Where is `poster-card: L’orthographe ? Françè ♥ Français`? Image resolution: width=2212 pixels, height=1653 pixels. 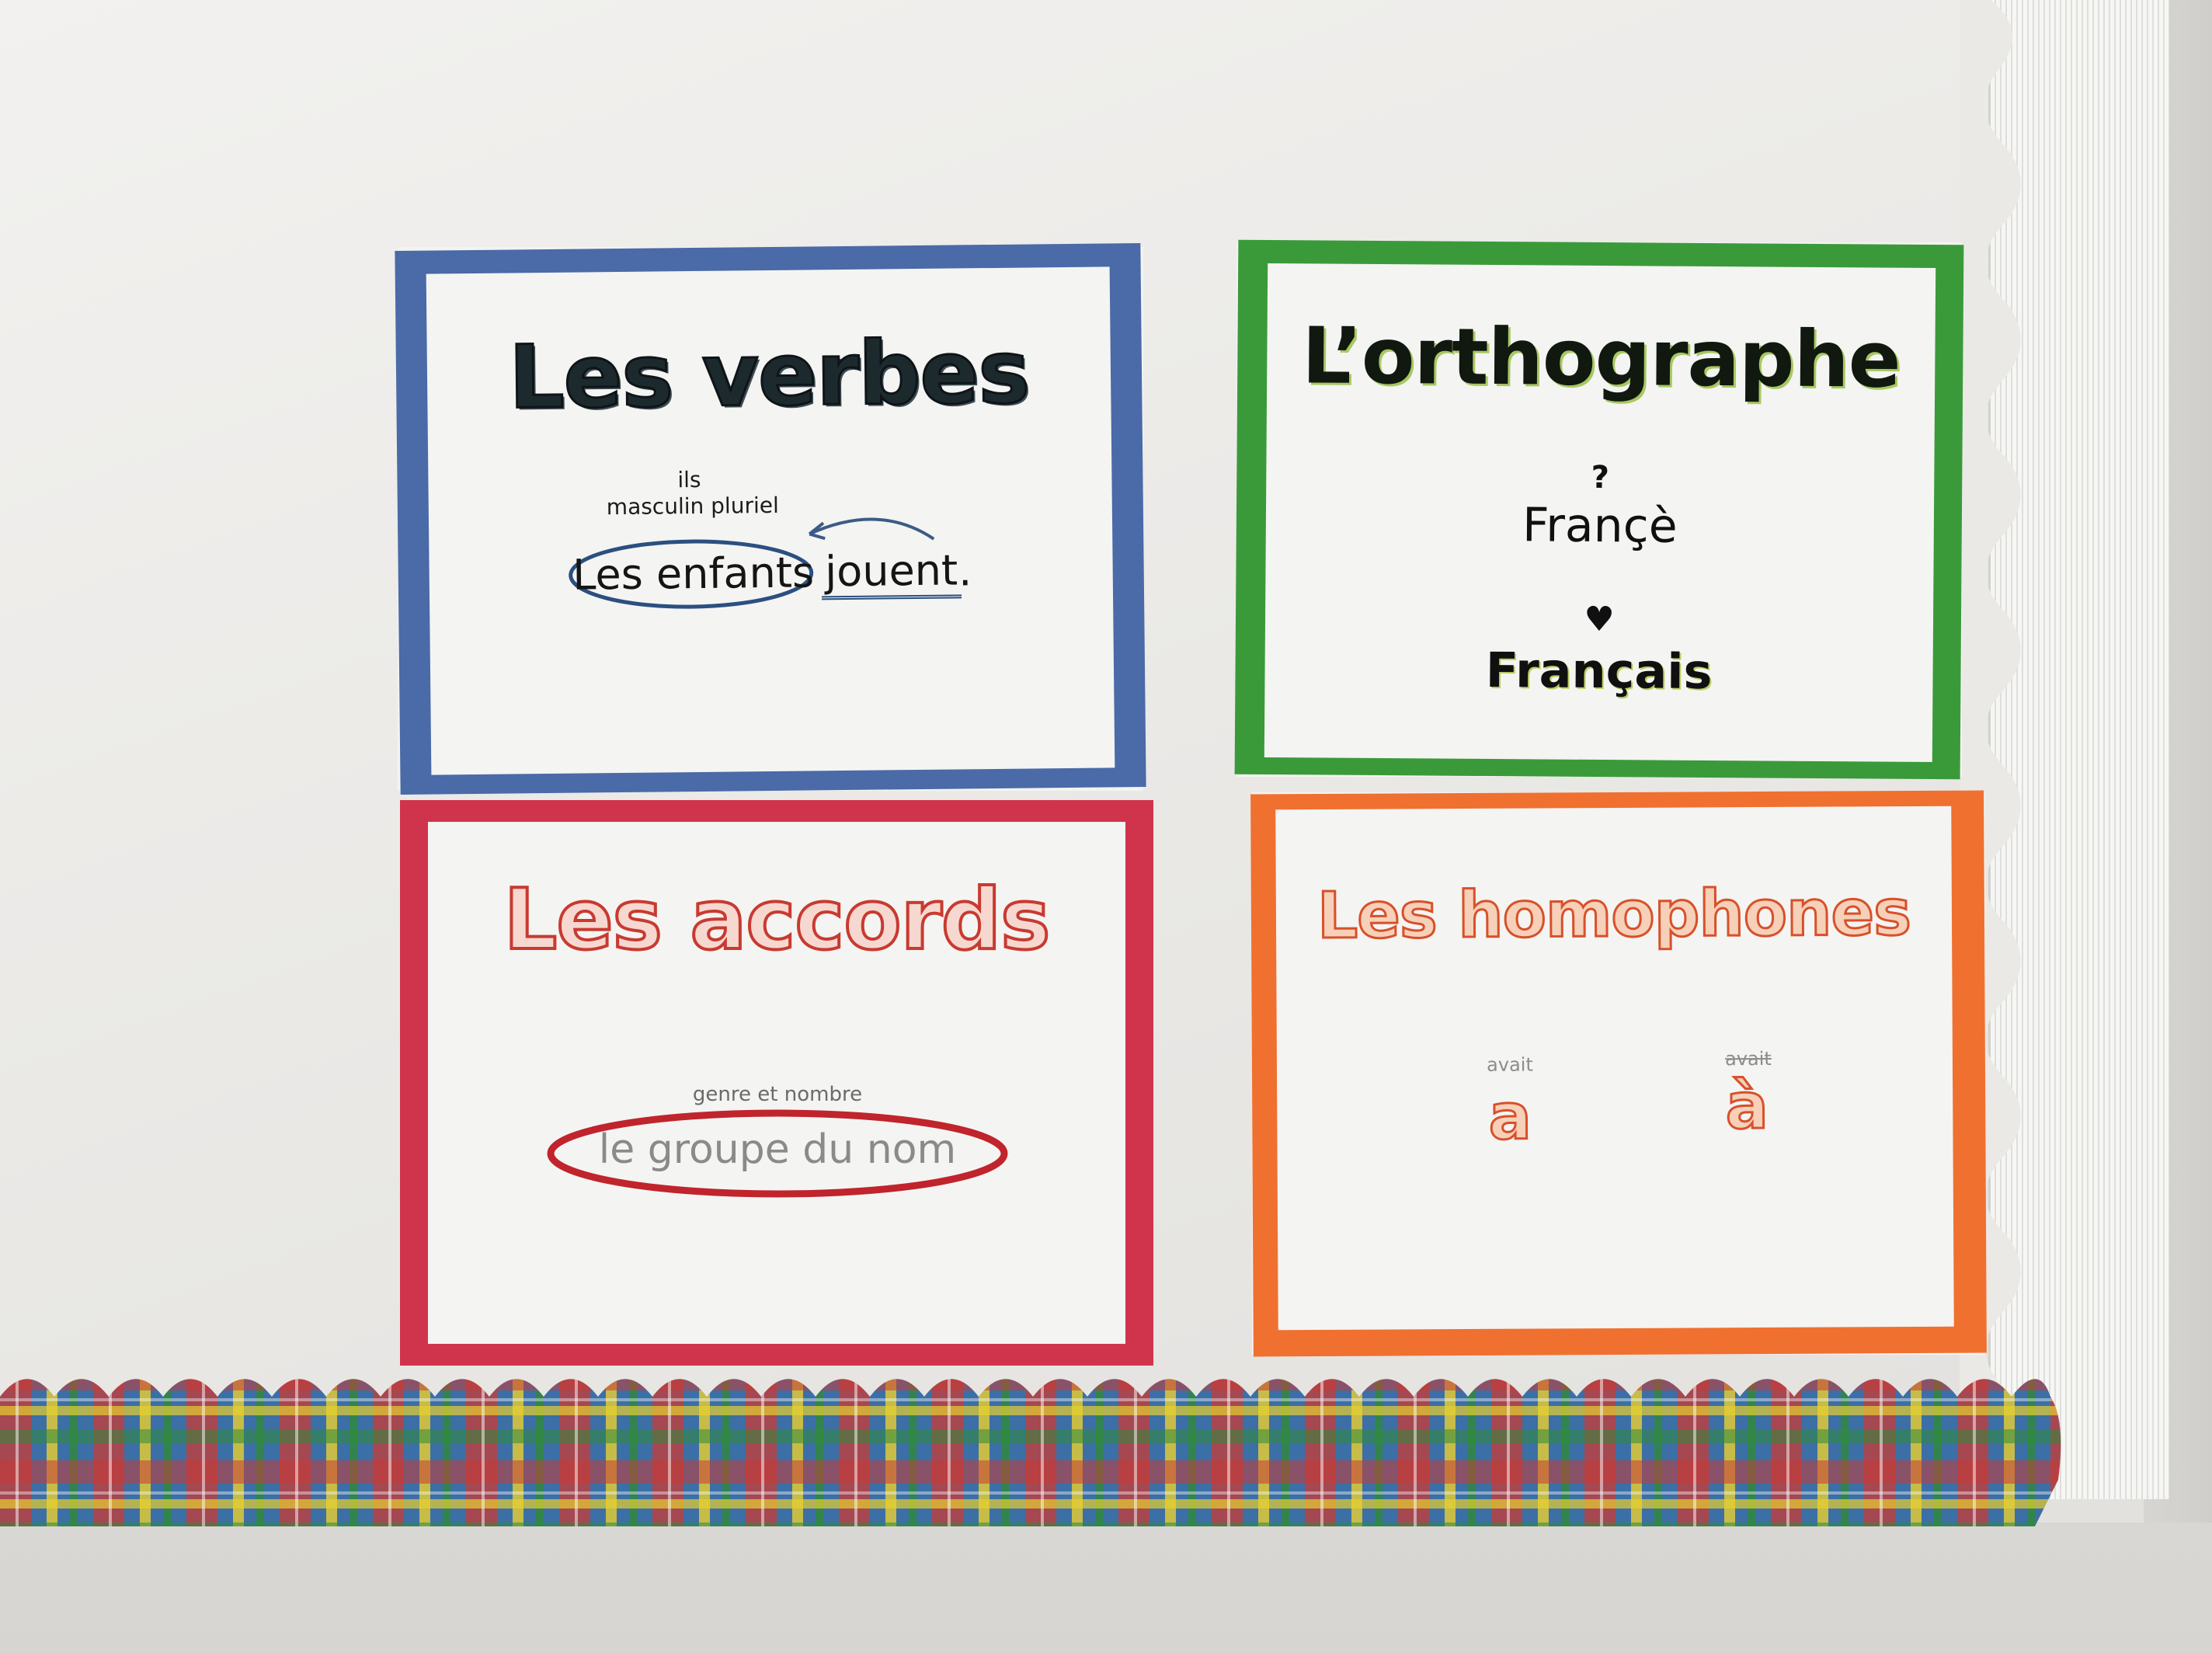 poster-card: L’orthographe ? Françè ♥ Français is located at coordinates (1600, 512).